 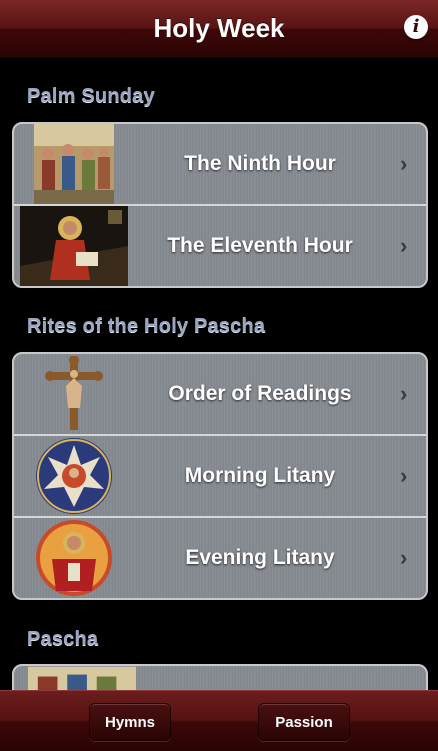 What do you see at coordinates (304, 722) in the screenshot?
I see `passion-button: Passion` at bounding box center [304, 722].